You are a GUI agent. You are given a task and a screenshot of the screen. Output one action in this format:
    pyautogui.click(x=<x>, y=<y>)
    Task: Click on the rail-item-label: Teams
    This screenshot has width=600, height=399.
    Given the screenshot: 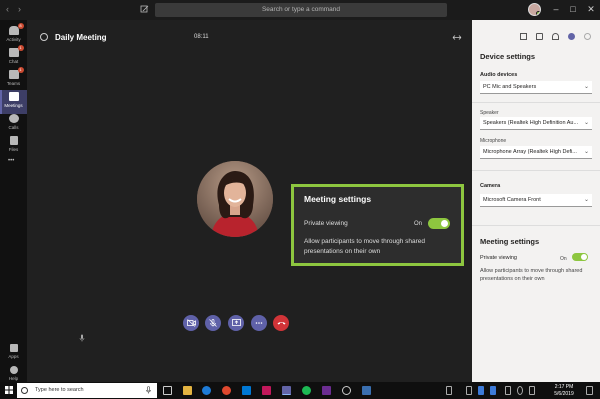 What is the action you would take?
    pyautogui.click(x=13, y=83)
    